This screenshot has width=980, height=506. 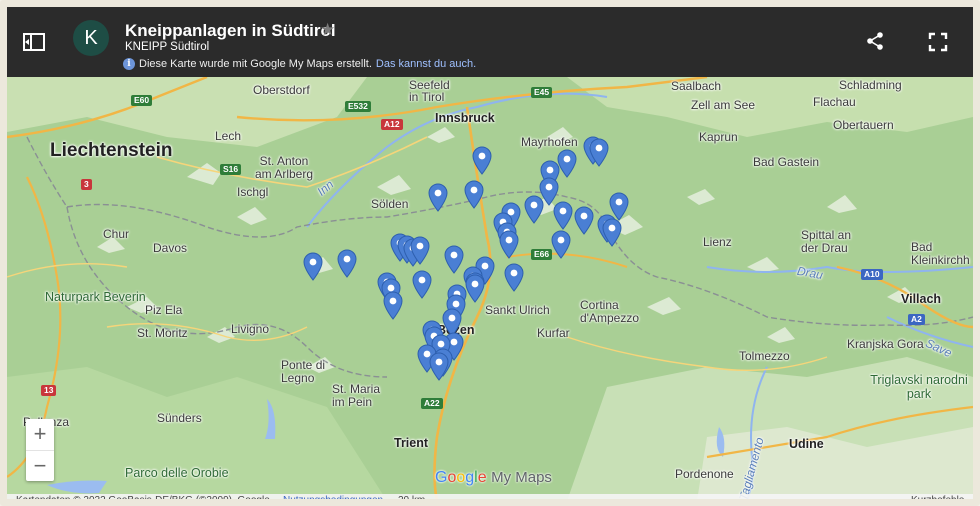 What do you see at coordinates (170, 248) in the screenshot?
I see `label-davos: Davos` at bounding box center [170, 248].